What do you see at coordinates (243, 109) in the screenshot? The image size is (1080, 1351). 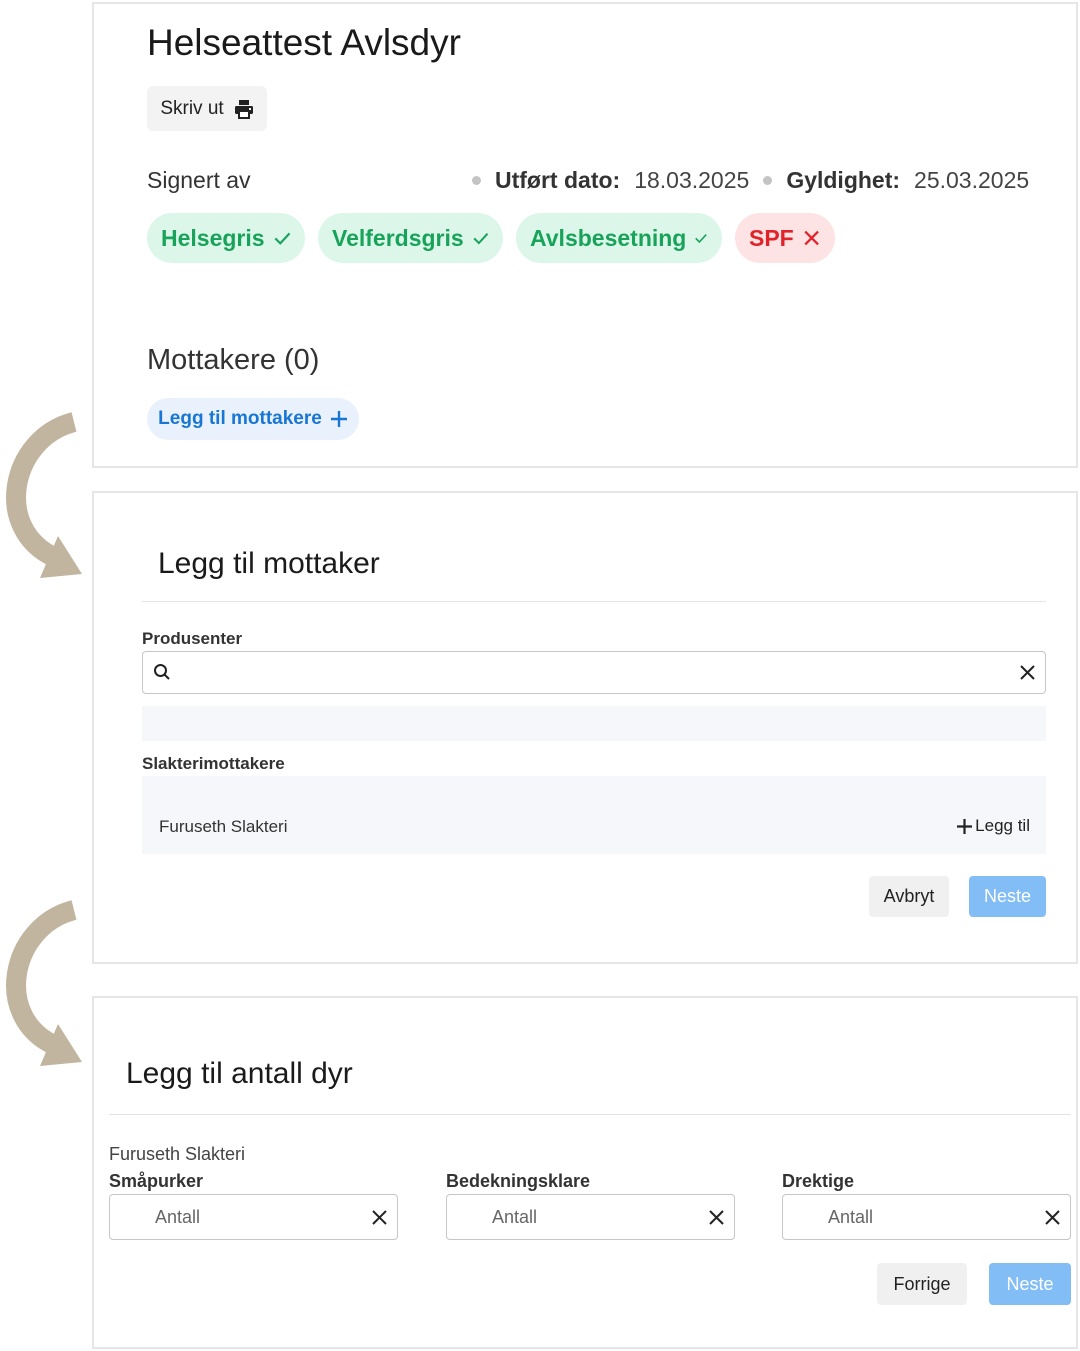 I see `printer-icon` at bounding box center [243, 109].